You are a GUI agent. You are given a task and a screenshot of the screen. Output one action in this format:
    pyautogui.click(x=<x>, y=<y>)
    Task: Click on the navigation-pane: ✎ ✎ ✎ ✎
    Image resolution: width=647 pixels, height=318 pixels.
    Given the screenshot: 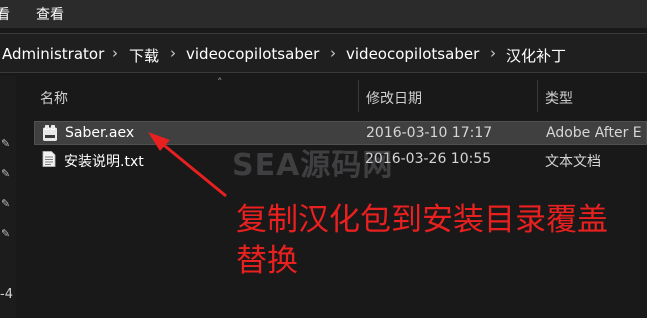 What is the action you would take?
    pyautogui.click(x=8, y=197)
    